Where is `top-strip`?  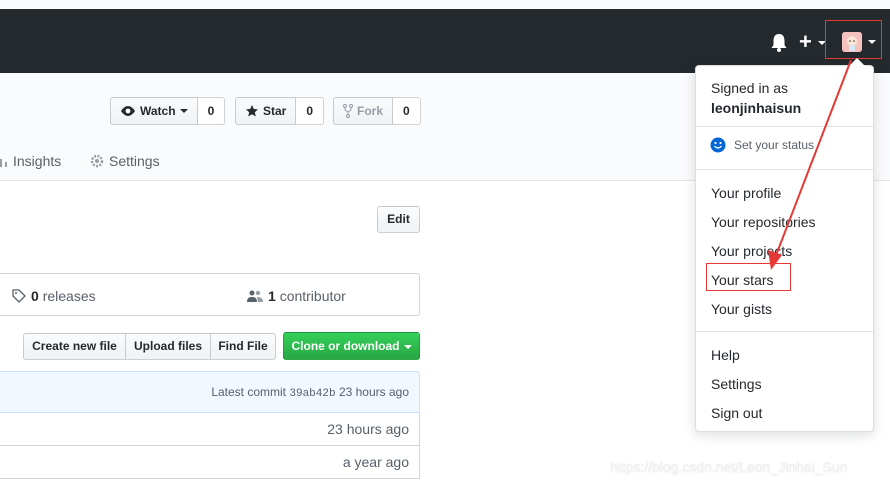
top-strip is located at coordinates (445, 4).